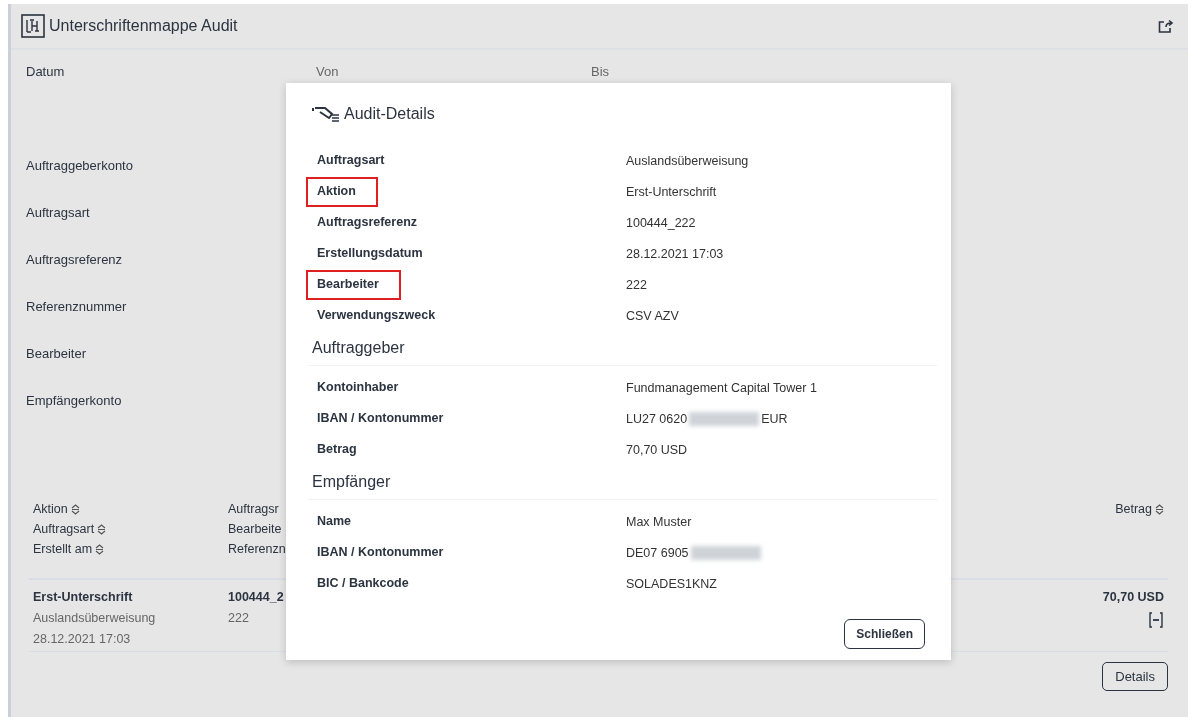  Describe the element at coordinates (255, 529) in the screenshot. I see `column-header: Bearbeite` at that location.